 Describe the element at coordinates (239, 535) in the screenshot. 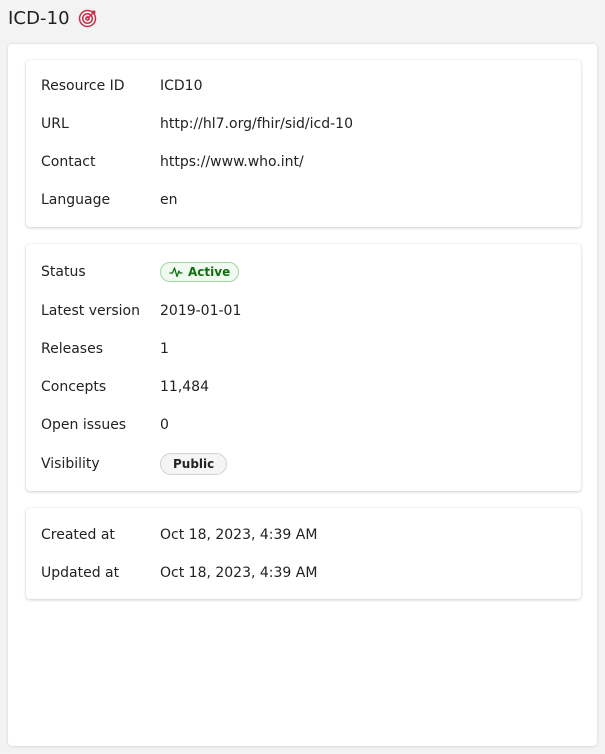

I see `created-at-value: Oct 18, 2023, 4:39 AM` at that location.